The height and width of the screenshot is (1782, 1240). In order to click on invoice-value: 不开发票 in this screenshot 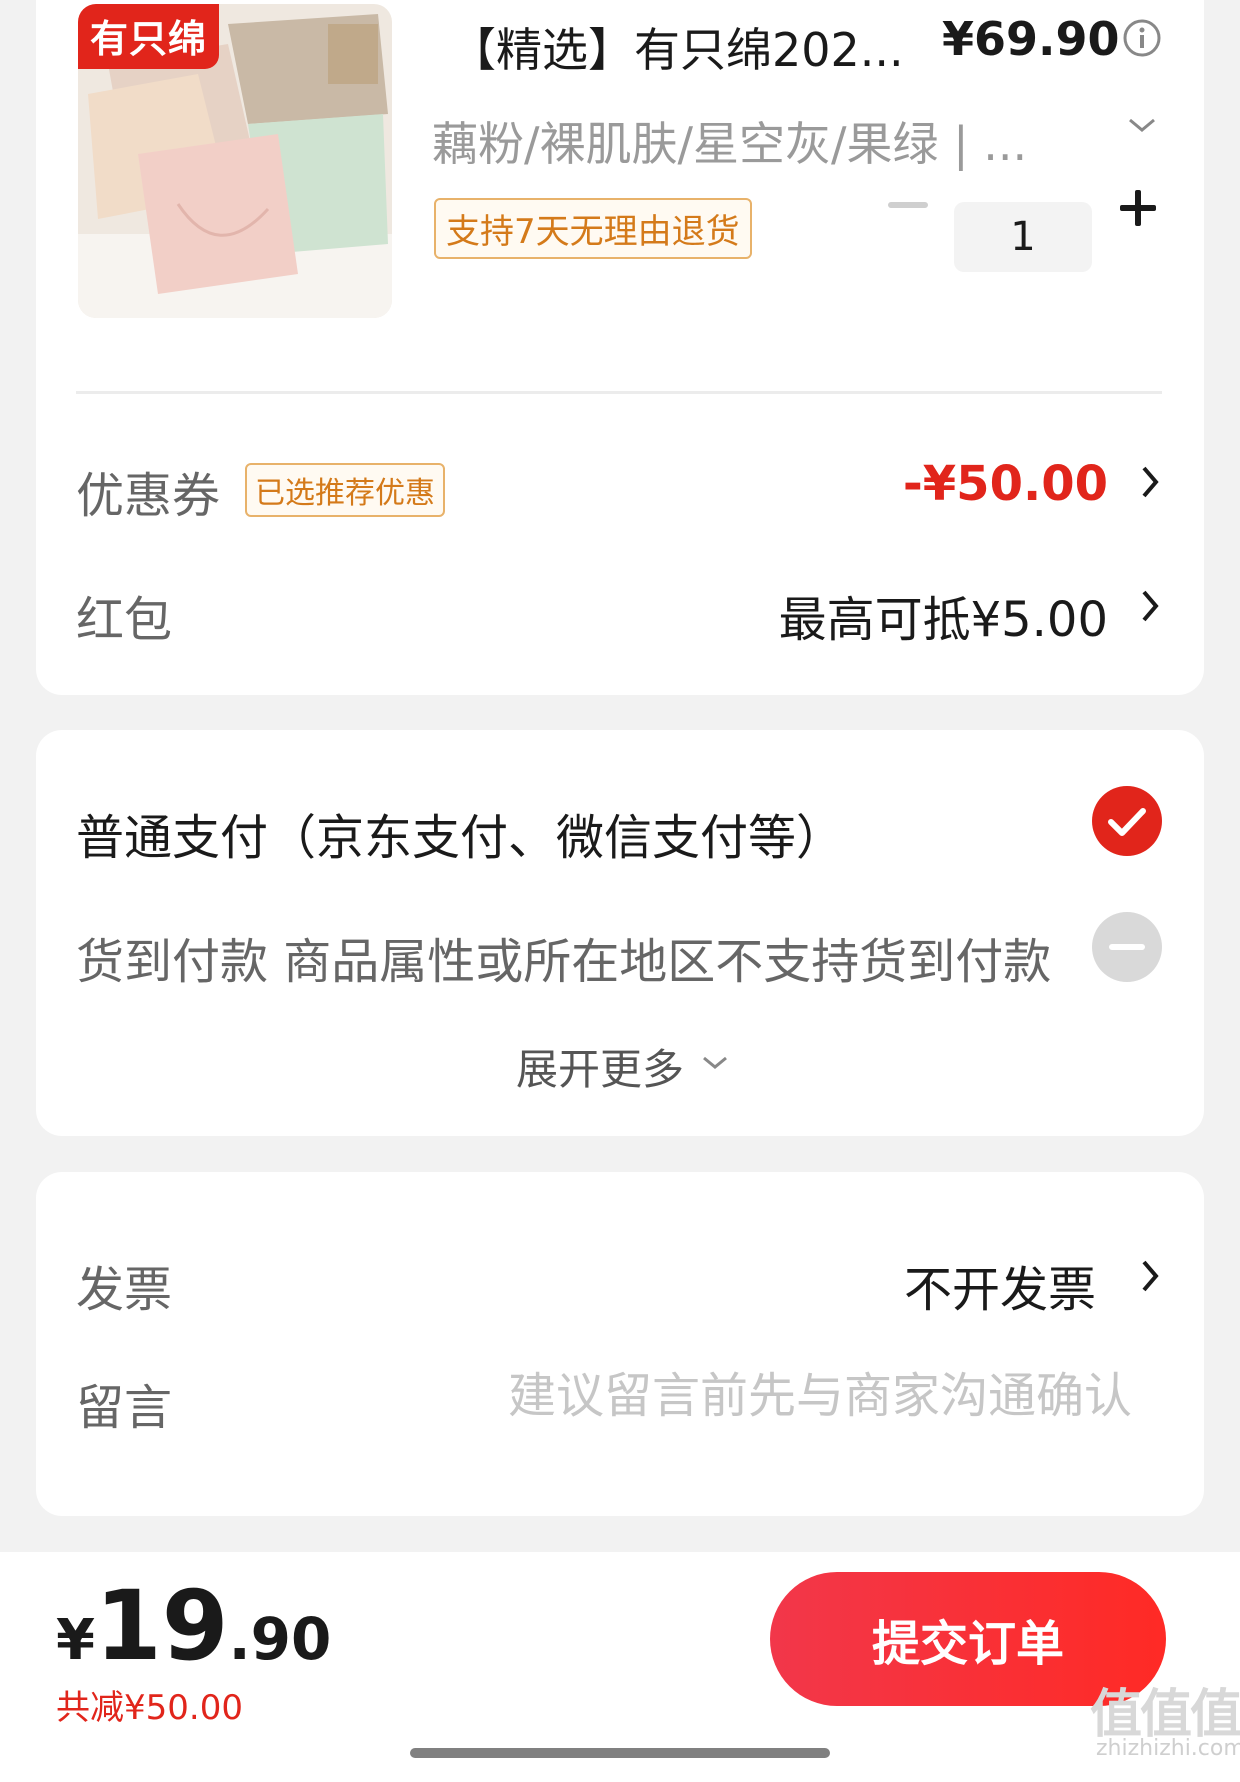, I will do `click(1000, 1285)`.